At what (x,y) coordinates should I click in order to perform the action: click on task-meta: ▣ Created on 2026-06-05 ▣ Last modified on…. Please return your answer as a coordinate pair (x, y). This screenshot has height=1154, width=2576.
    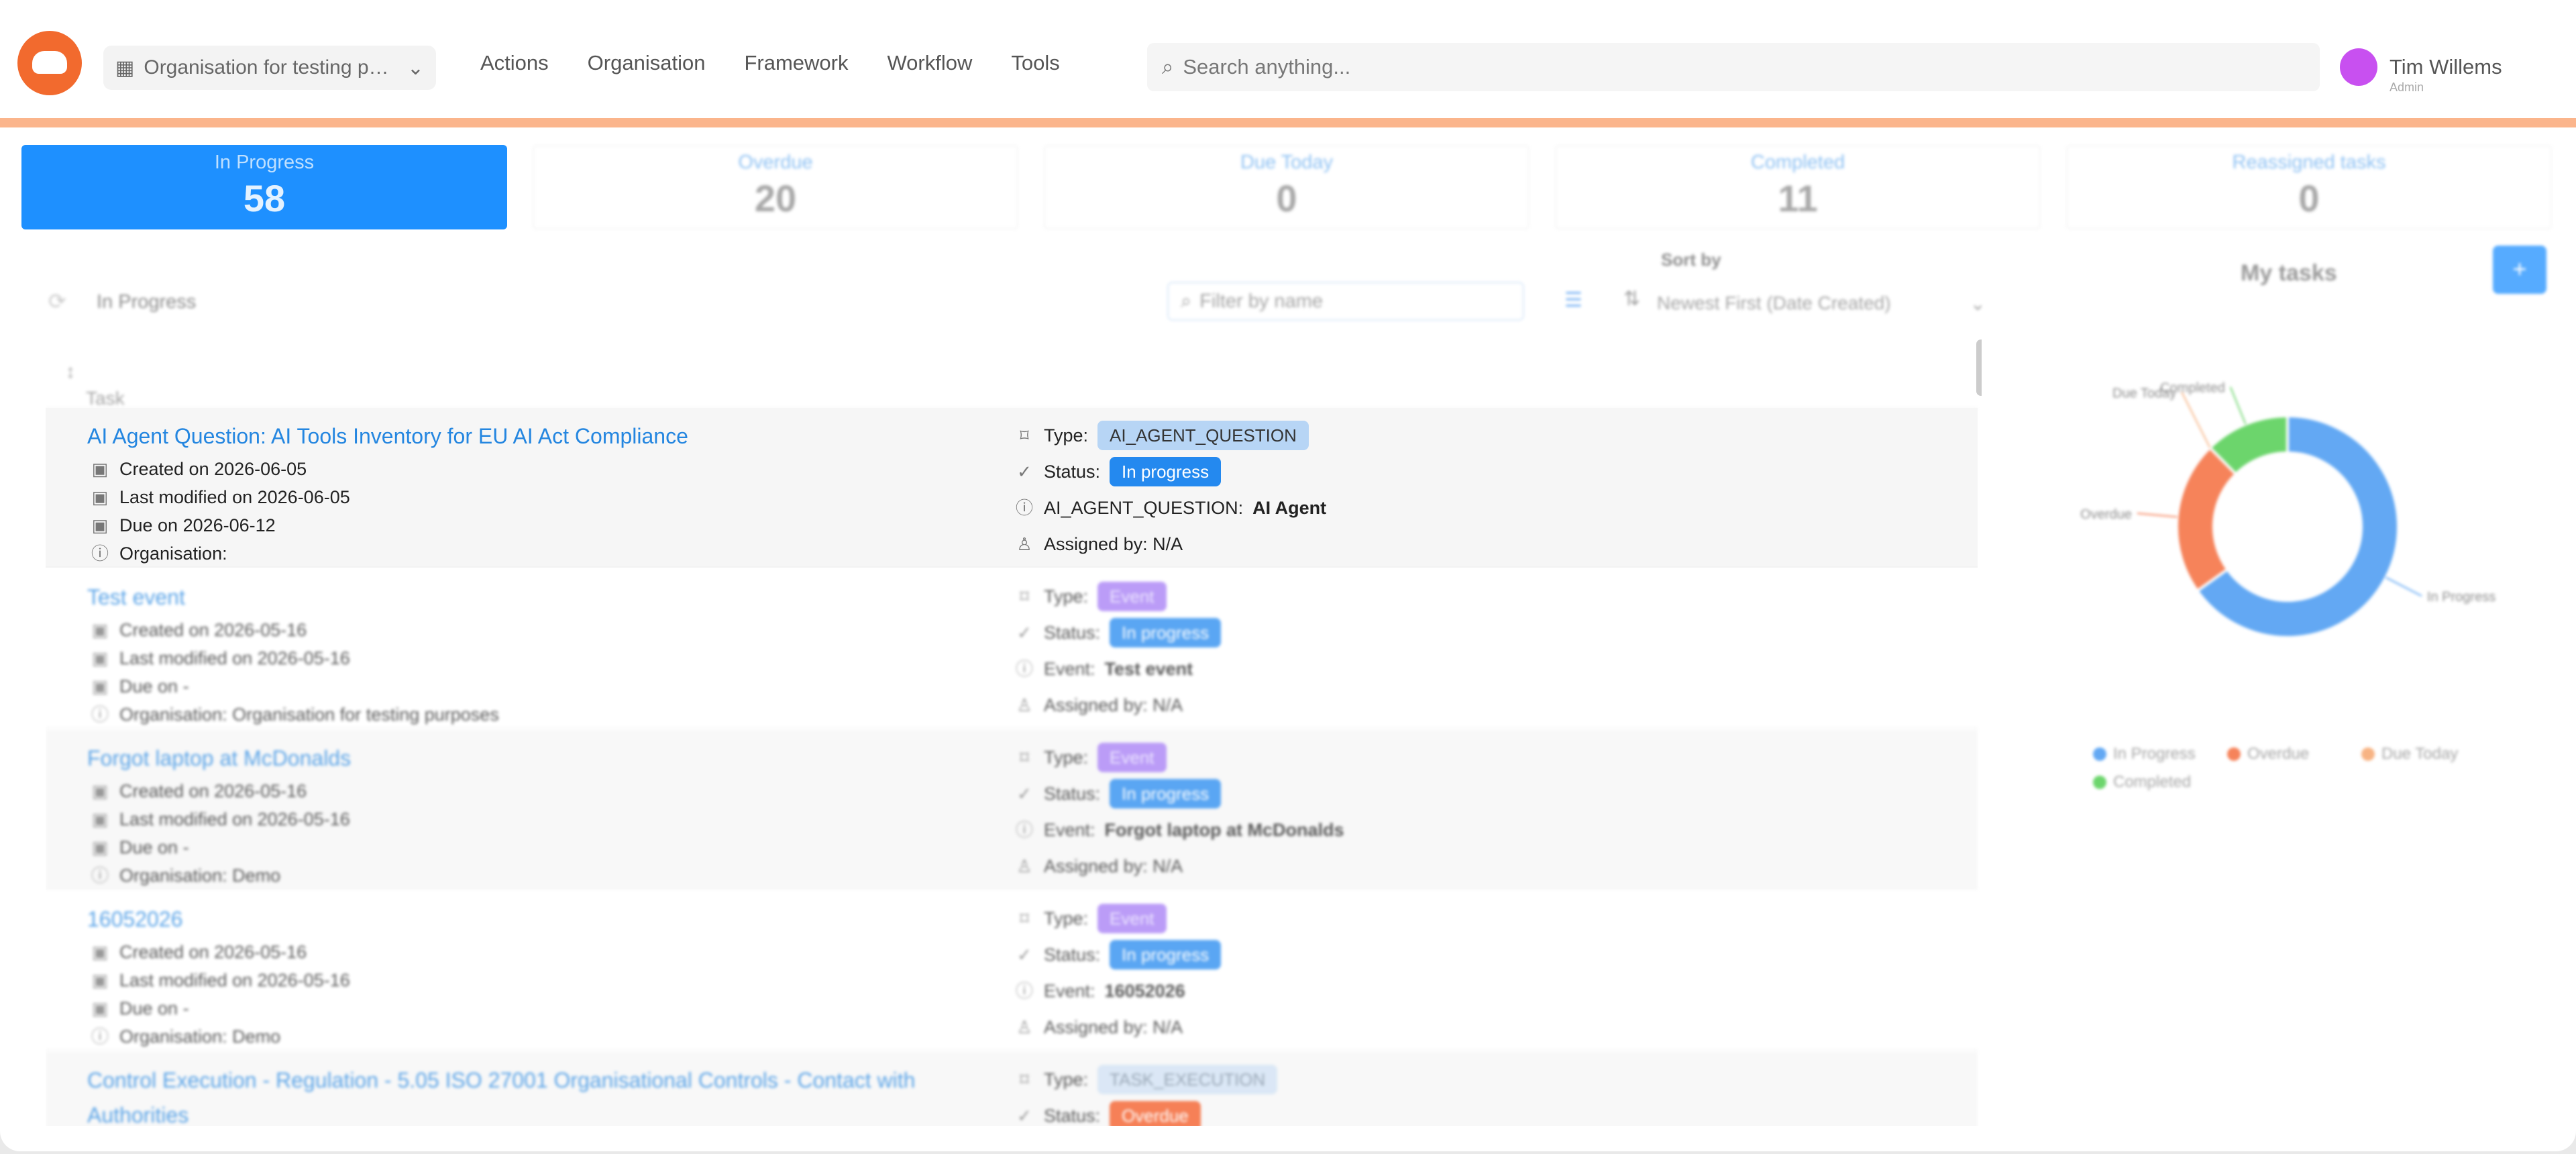
    Looking at the image, I should click on (220, 511).